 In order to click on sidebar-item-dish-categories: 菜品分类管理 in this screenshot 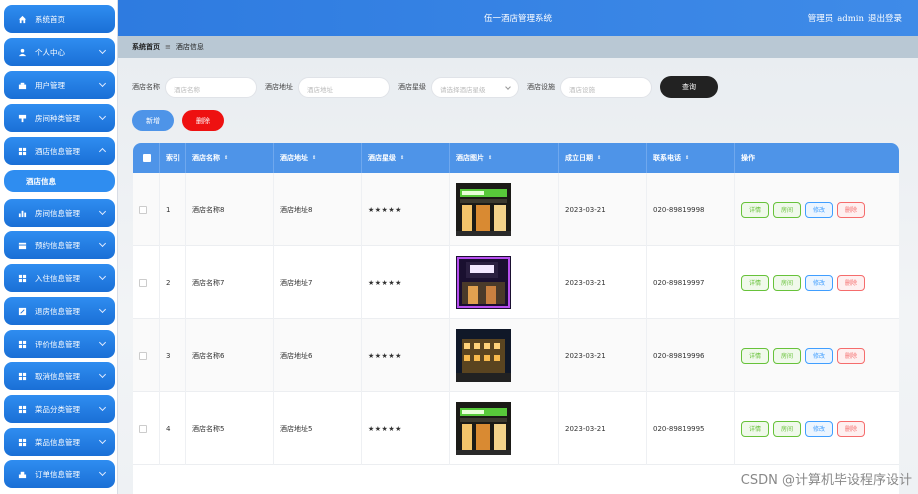, I will do `click(59, 409)`.